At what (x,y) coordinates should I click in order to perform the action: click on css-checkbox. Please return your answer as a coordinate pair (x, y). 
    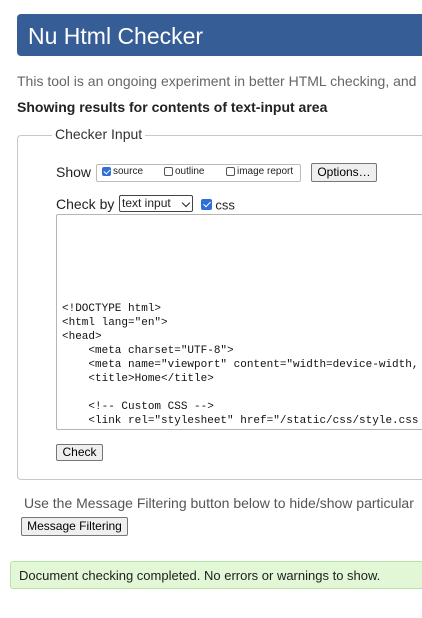
    Looking at the image, I should click on (206, 205).